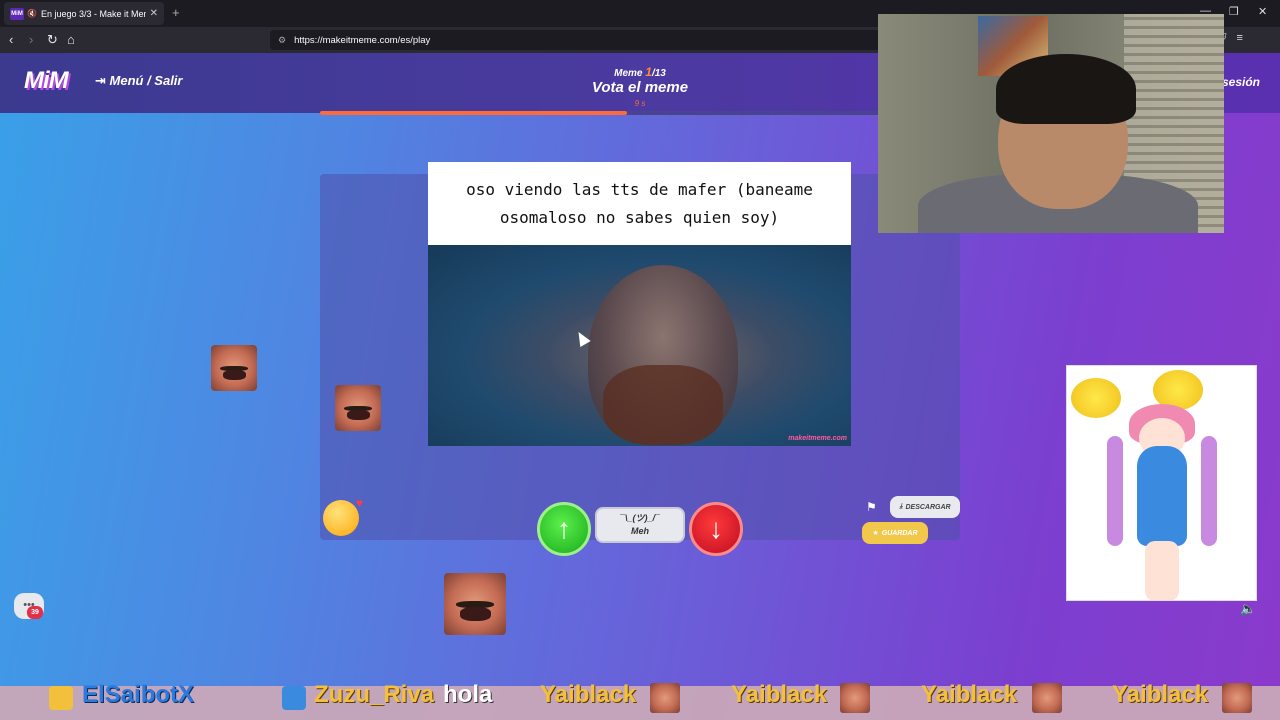 The width and height of the screenshot is (1280, 720). What do you see at coordinates (648, 72) in the screenshot?
I see `meme-counter-current: 1` at bounding box center [648, 72].